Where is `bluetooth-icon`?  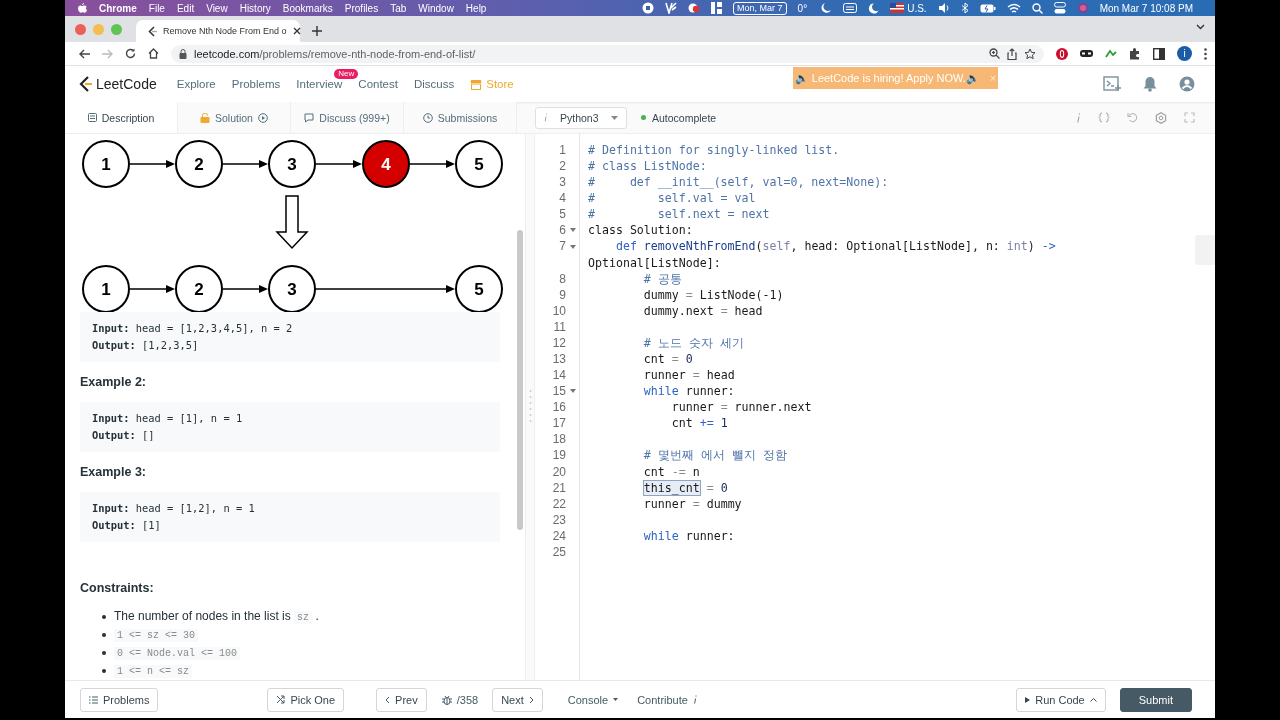
bluetooth-icon is located at coordinates (964, 8).